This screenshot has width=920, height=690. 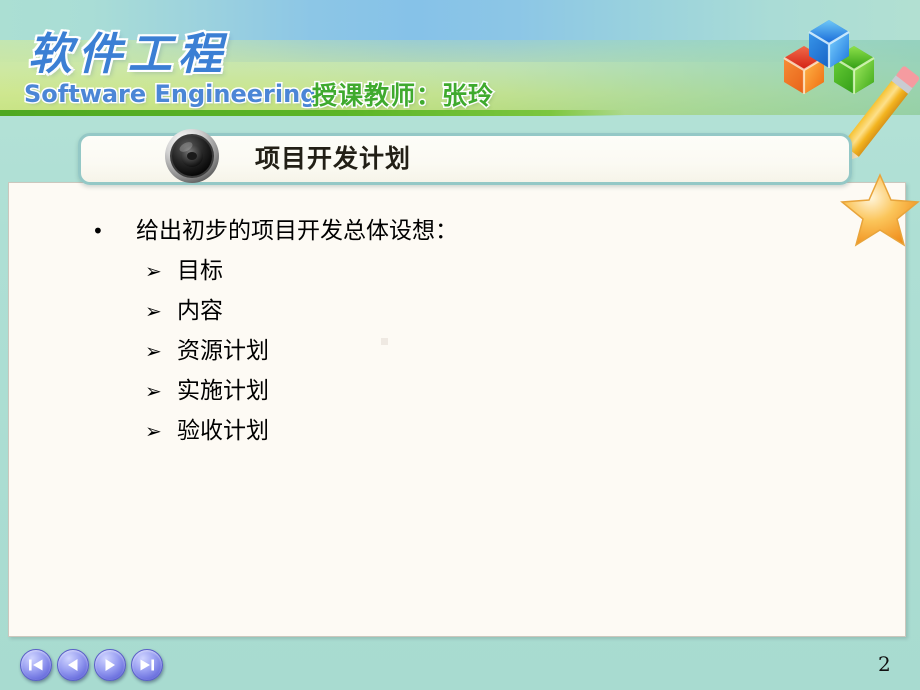 What do you see at coordinates (200, 271) in the screenshot?
I see `list-item-label: 目标` at bounding box center [200, 271].